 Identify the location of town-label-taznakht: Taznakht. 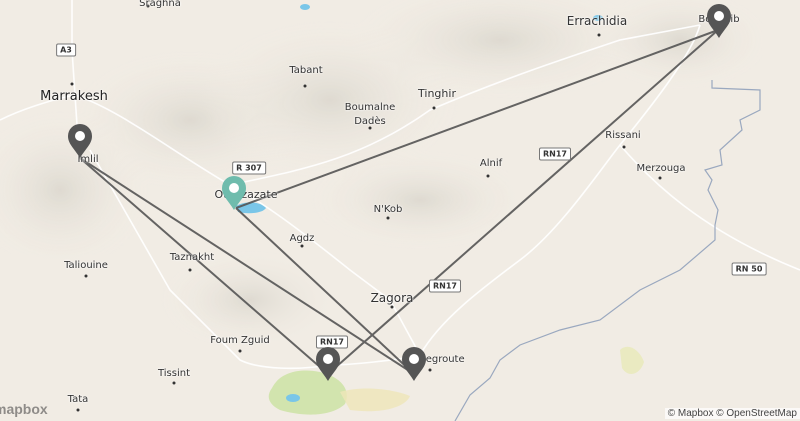
(192, 257).